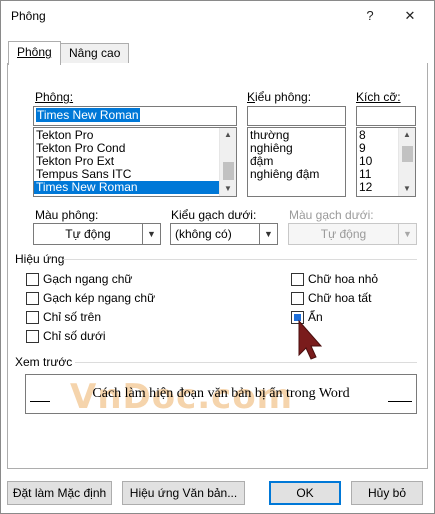 The width and height of the screenshot is (435, 514). What do you see at coordinates (74, 336) in the screenshot?
I see `subscript-label: Chỉ số dưới` at bounding box center [74, 336].